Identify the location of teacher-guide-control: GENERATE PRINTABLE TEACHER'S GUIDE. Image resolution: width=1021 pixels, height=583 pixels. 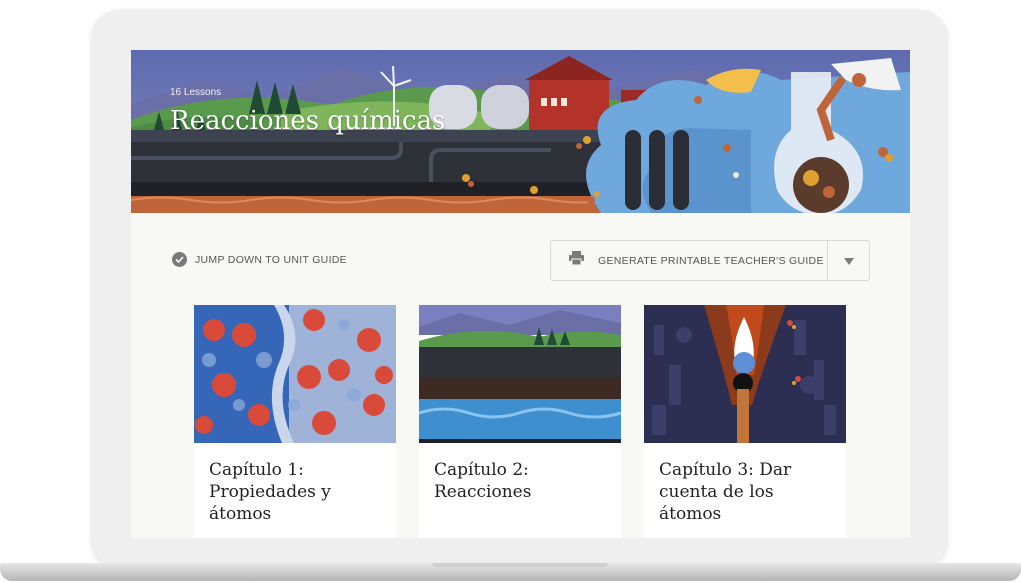
(710, 260).